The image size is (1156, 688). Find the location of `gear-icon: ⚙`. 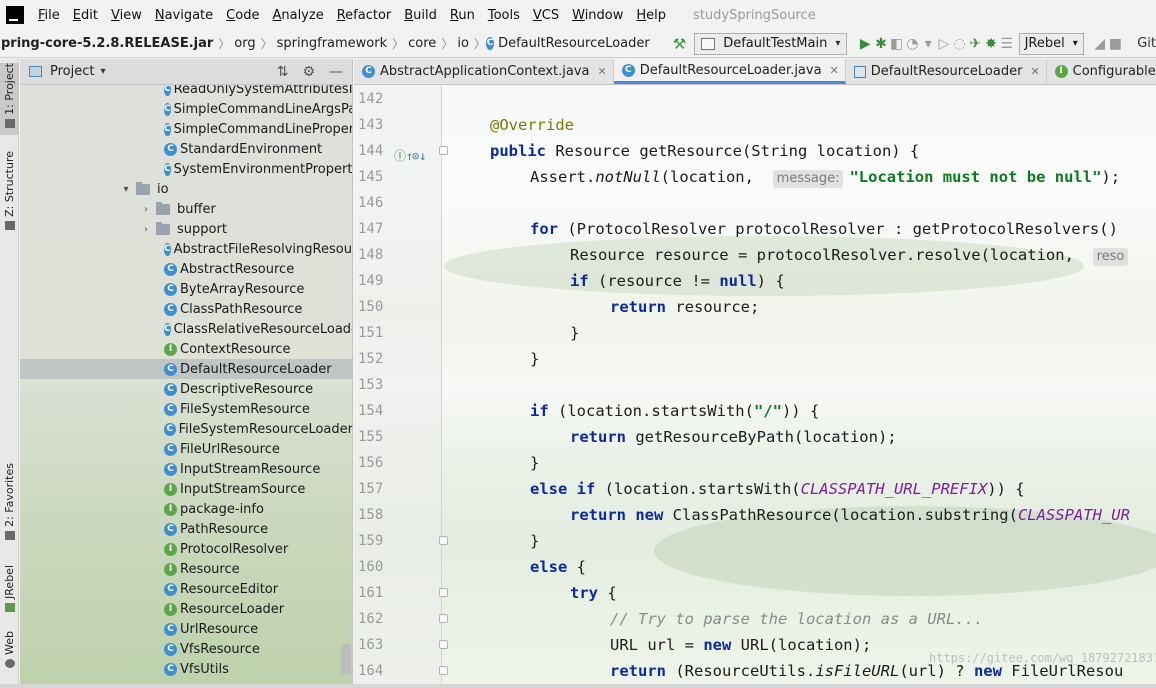

gear-icon: ⚙ is located at coordinates (308, 72).